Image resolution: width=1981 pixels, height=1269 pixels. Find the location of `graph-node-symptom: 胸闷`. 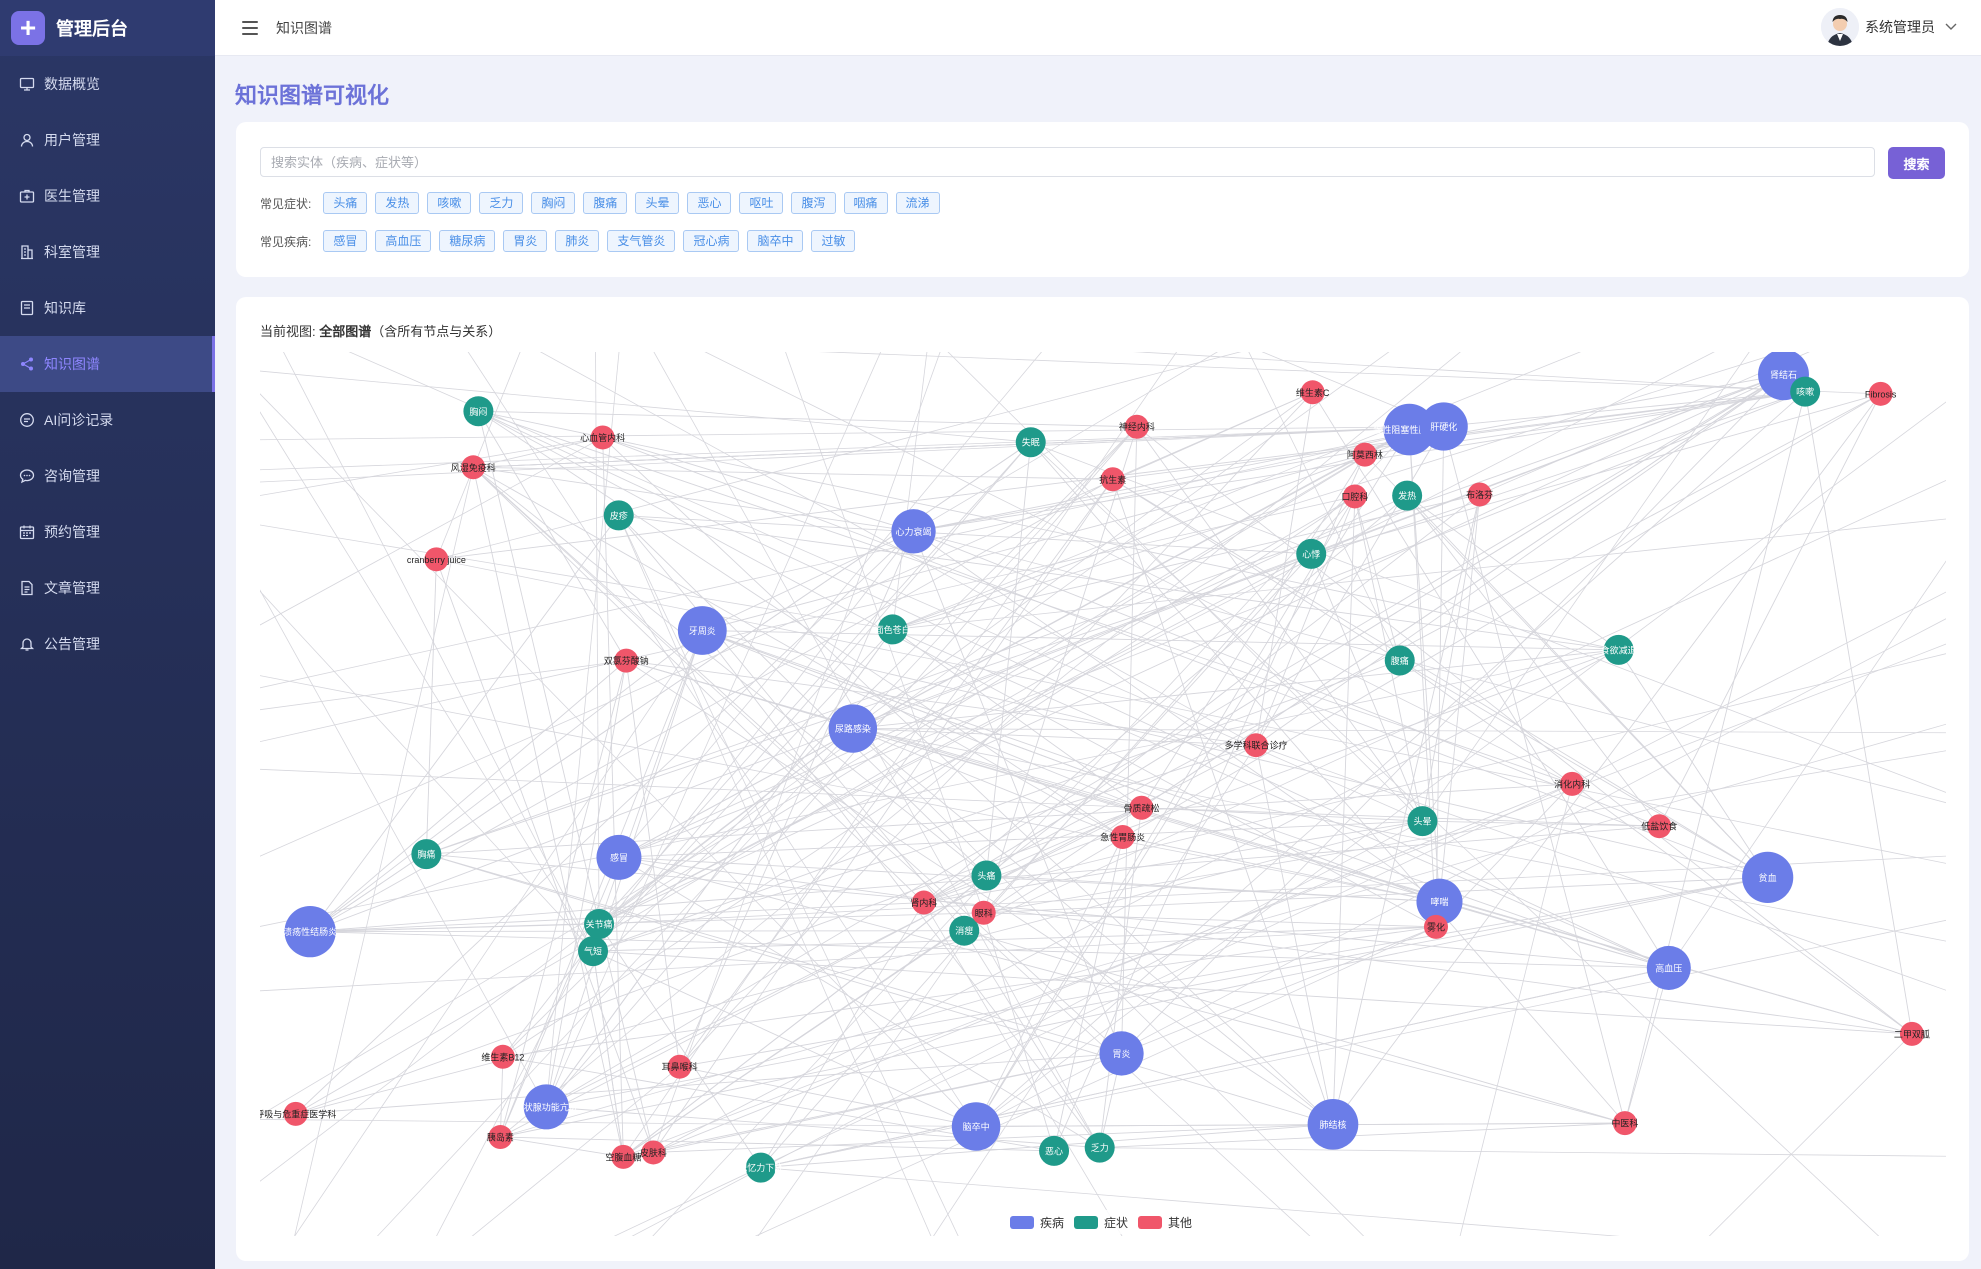

graph-node-symptom: 胸闷 is located at coordinates (478, 411).